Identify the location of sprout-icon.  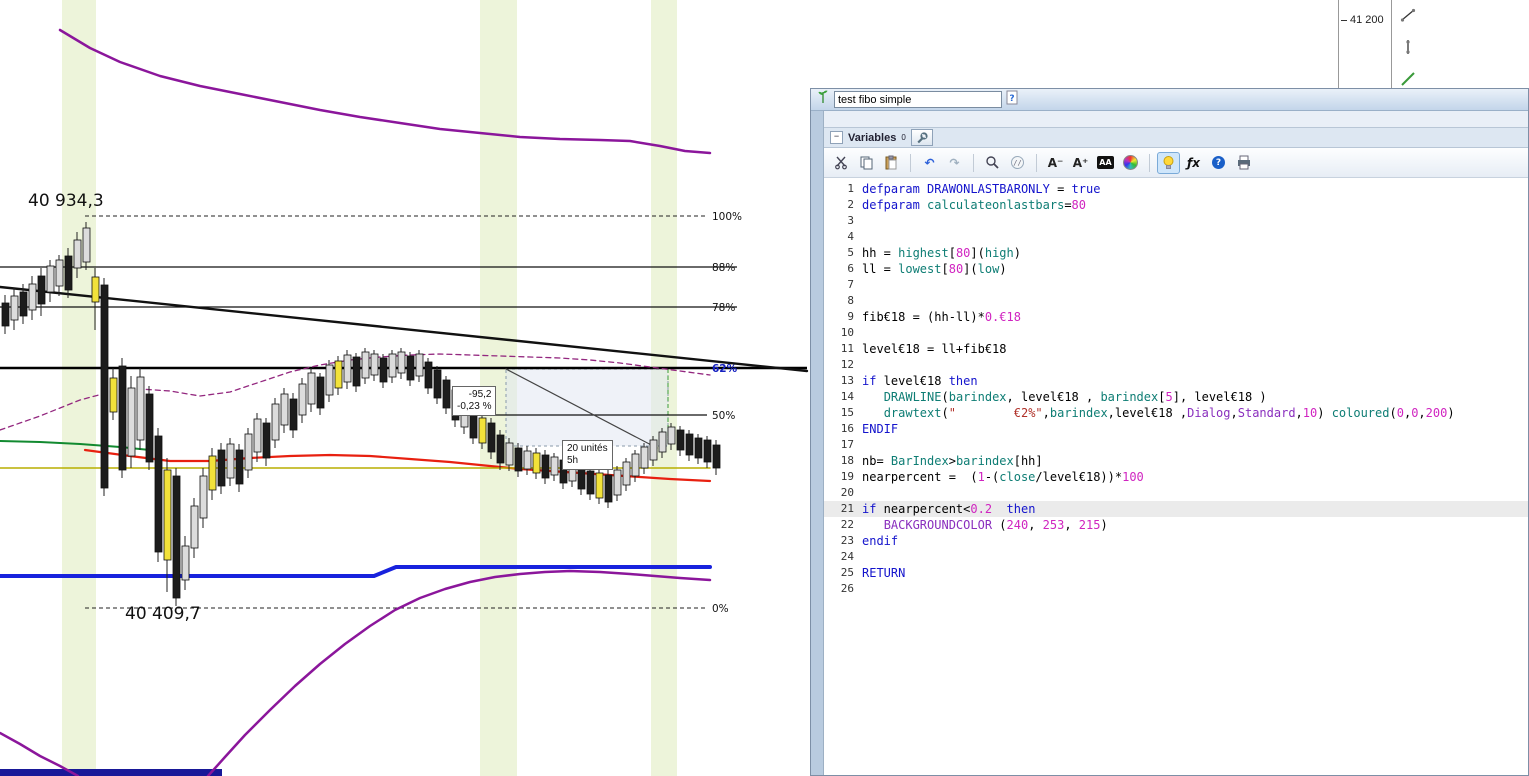
(823, 99).